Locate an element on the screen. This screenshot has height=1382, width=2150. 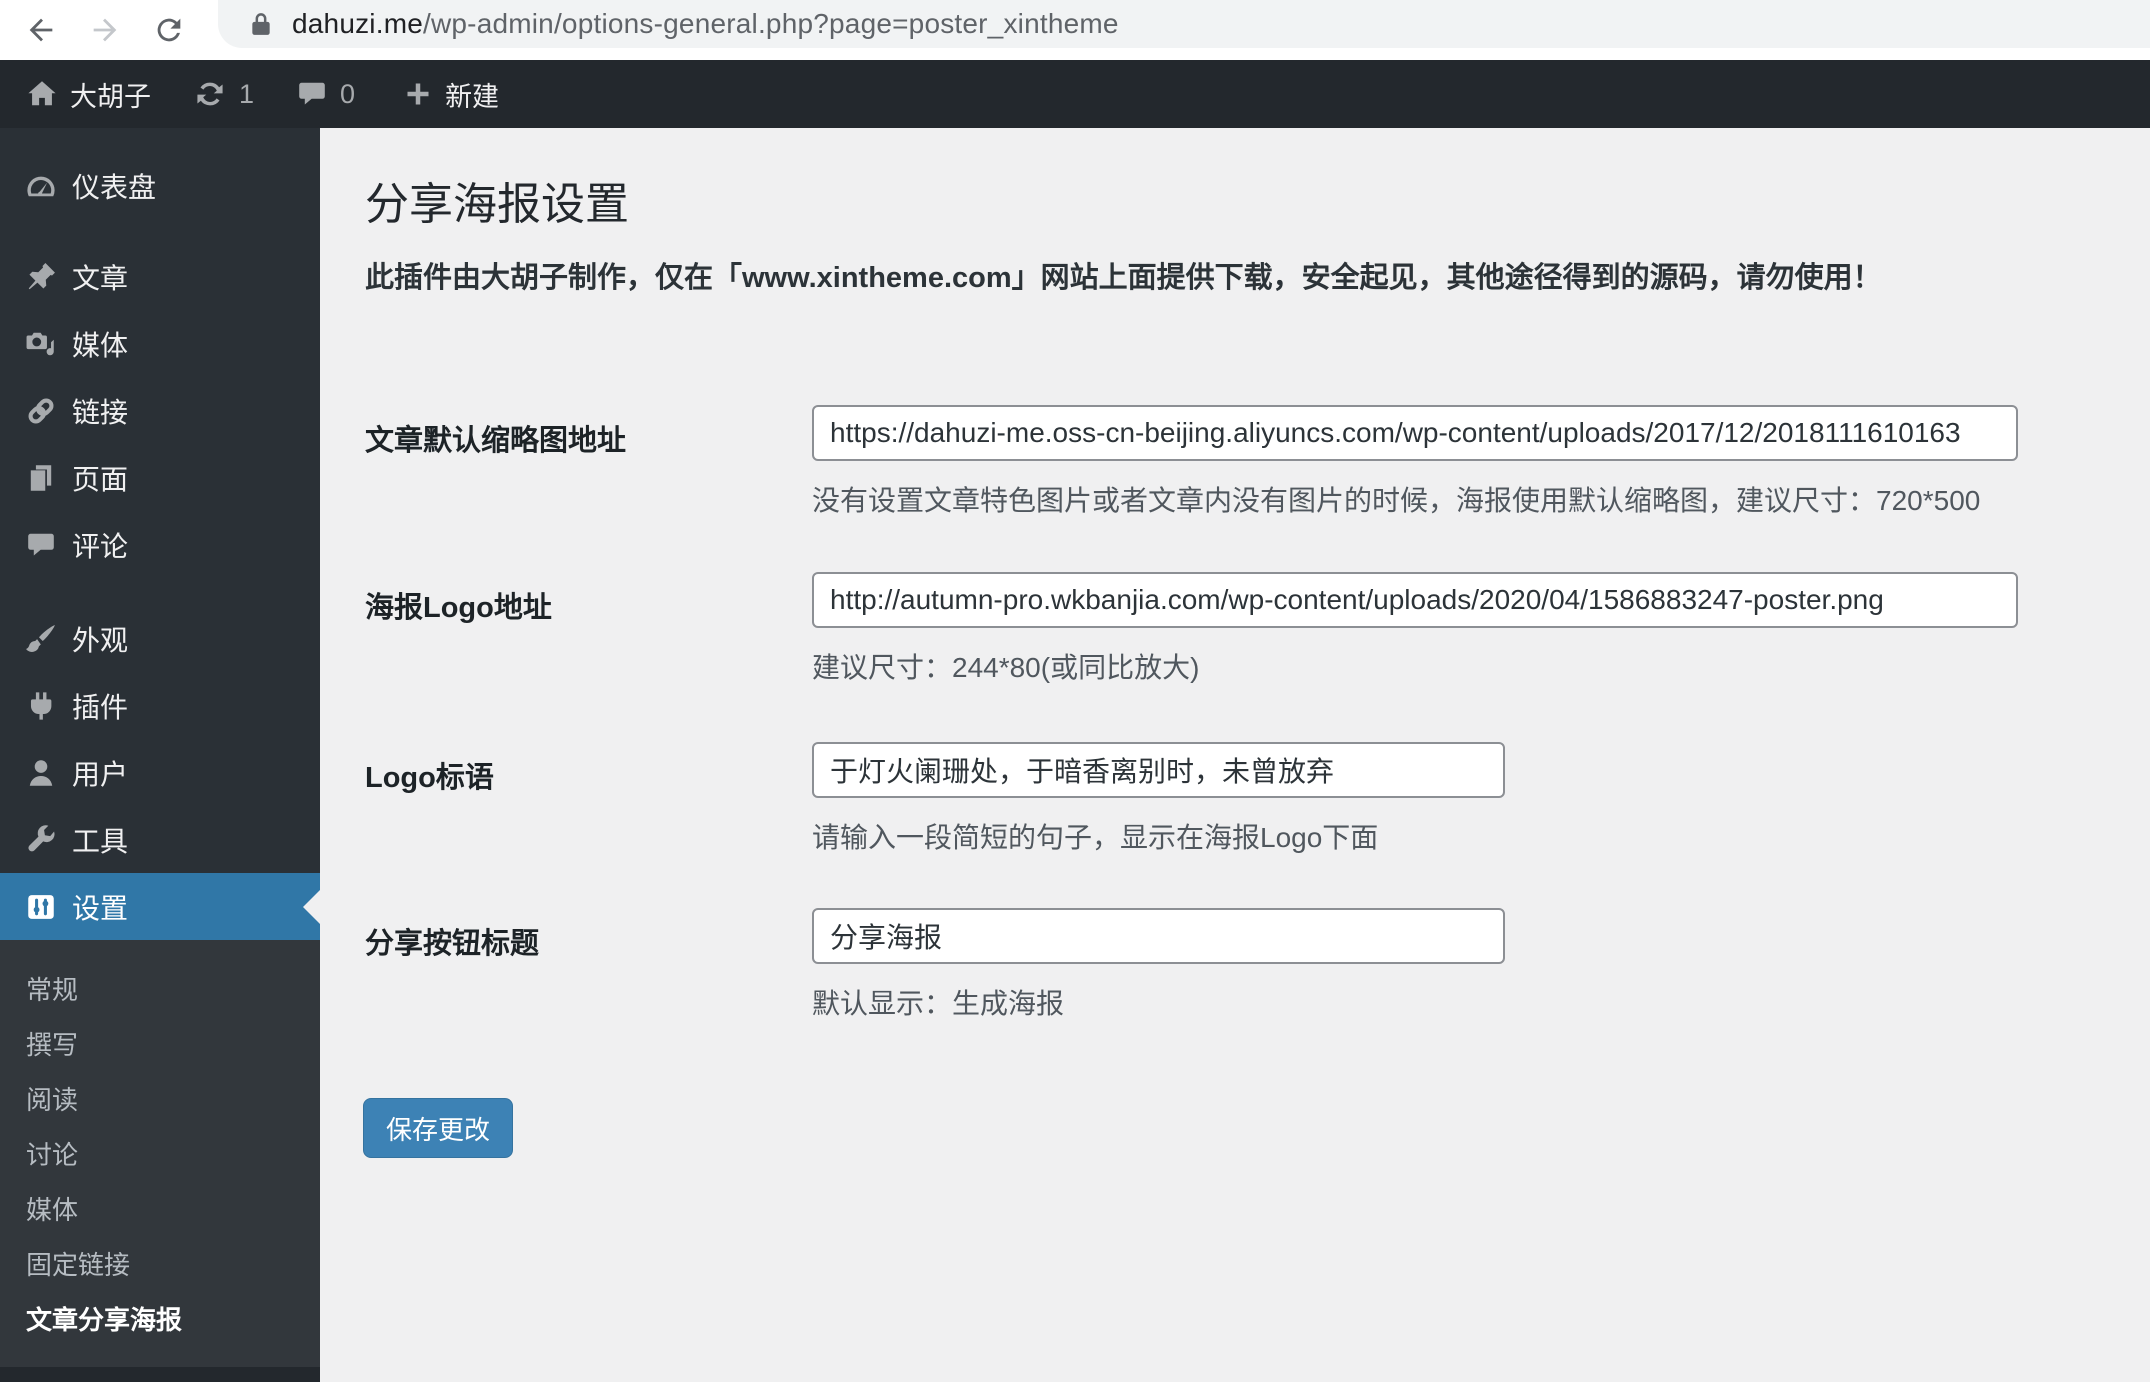
settings-submenu: 常规 撰写 阅读 讨论 媒体 固定链接 文章分享海报 is located at coordinates (160, 1153).